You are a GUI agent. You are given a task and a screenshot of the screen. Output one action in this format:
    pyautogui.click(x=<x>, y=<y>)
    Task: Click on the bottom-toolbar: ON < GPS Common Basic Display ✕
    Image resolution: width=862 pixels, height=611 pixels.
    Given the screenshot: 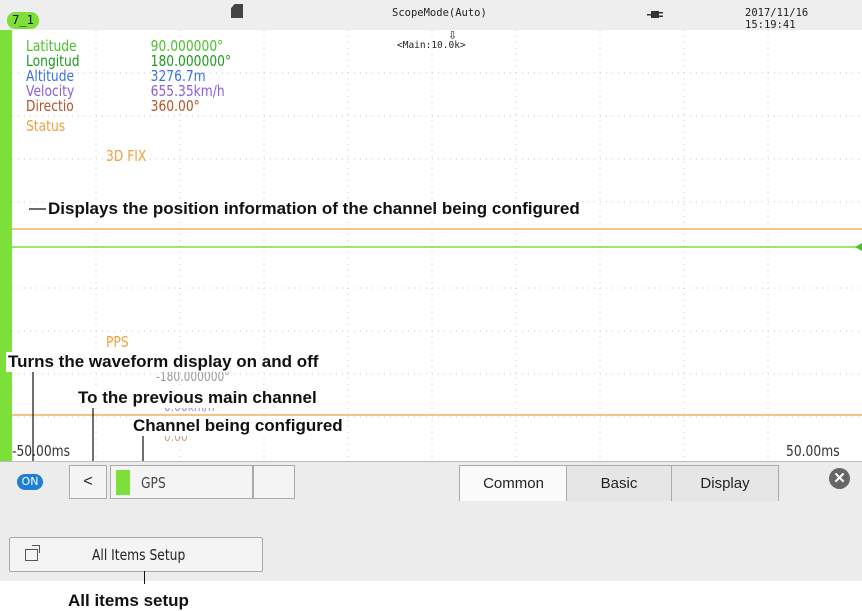 What is the action you would take?
    pyautogui.click(x=431, y=481)
    